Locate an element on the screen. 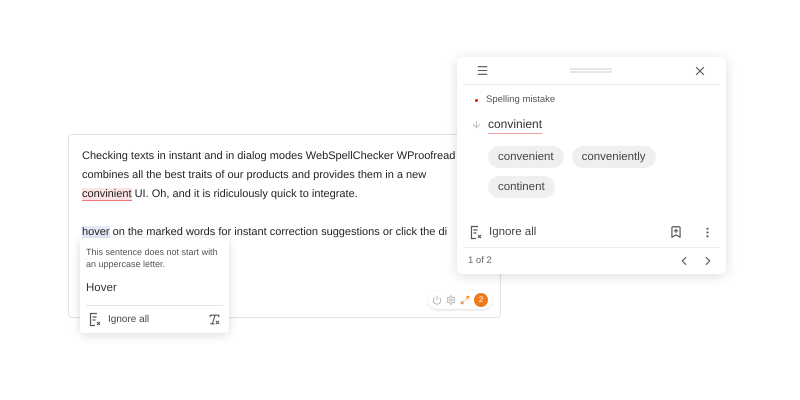 This screenshot has width=800, height=400. misspelled-word: convinient is located at coordinates (515, 124).